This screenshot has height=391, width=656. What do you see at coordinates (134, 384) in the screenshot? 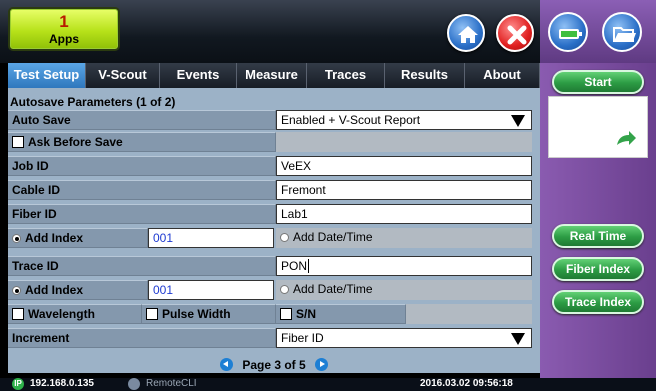
I see `remote-icon` at bounding box center [134, 384].